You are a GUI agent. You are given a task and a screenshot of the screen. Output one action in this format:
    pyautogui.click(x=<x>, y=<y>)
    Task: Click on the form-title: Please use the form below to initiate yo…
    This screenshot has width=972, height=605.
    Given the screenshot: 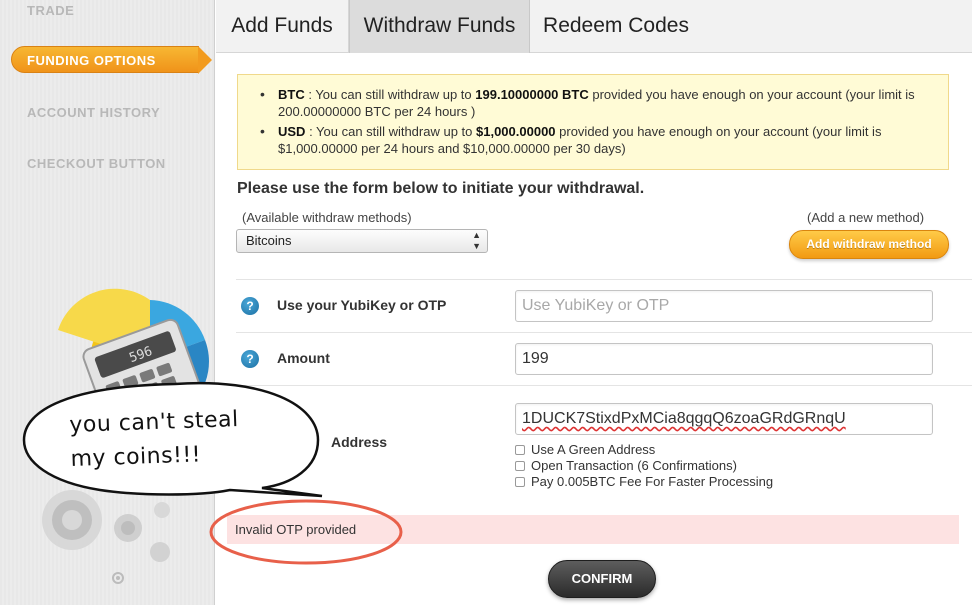 What is the action you would take?
    pyautogui.click(x=441, y=188)
    